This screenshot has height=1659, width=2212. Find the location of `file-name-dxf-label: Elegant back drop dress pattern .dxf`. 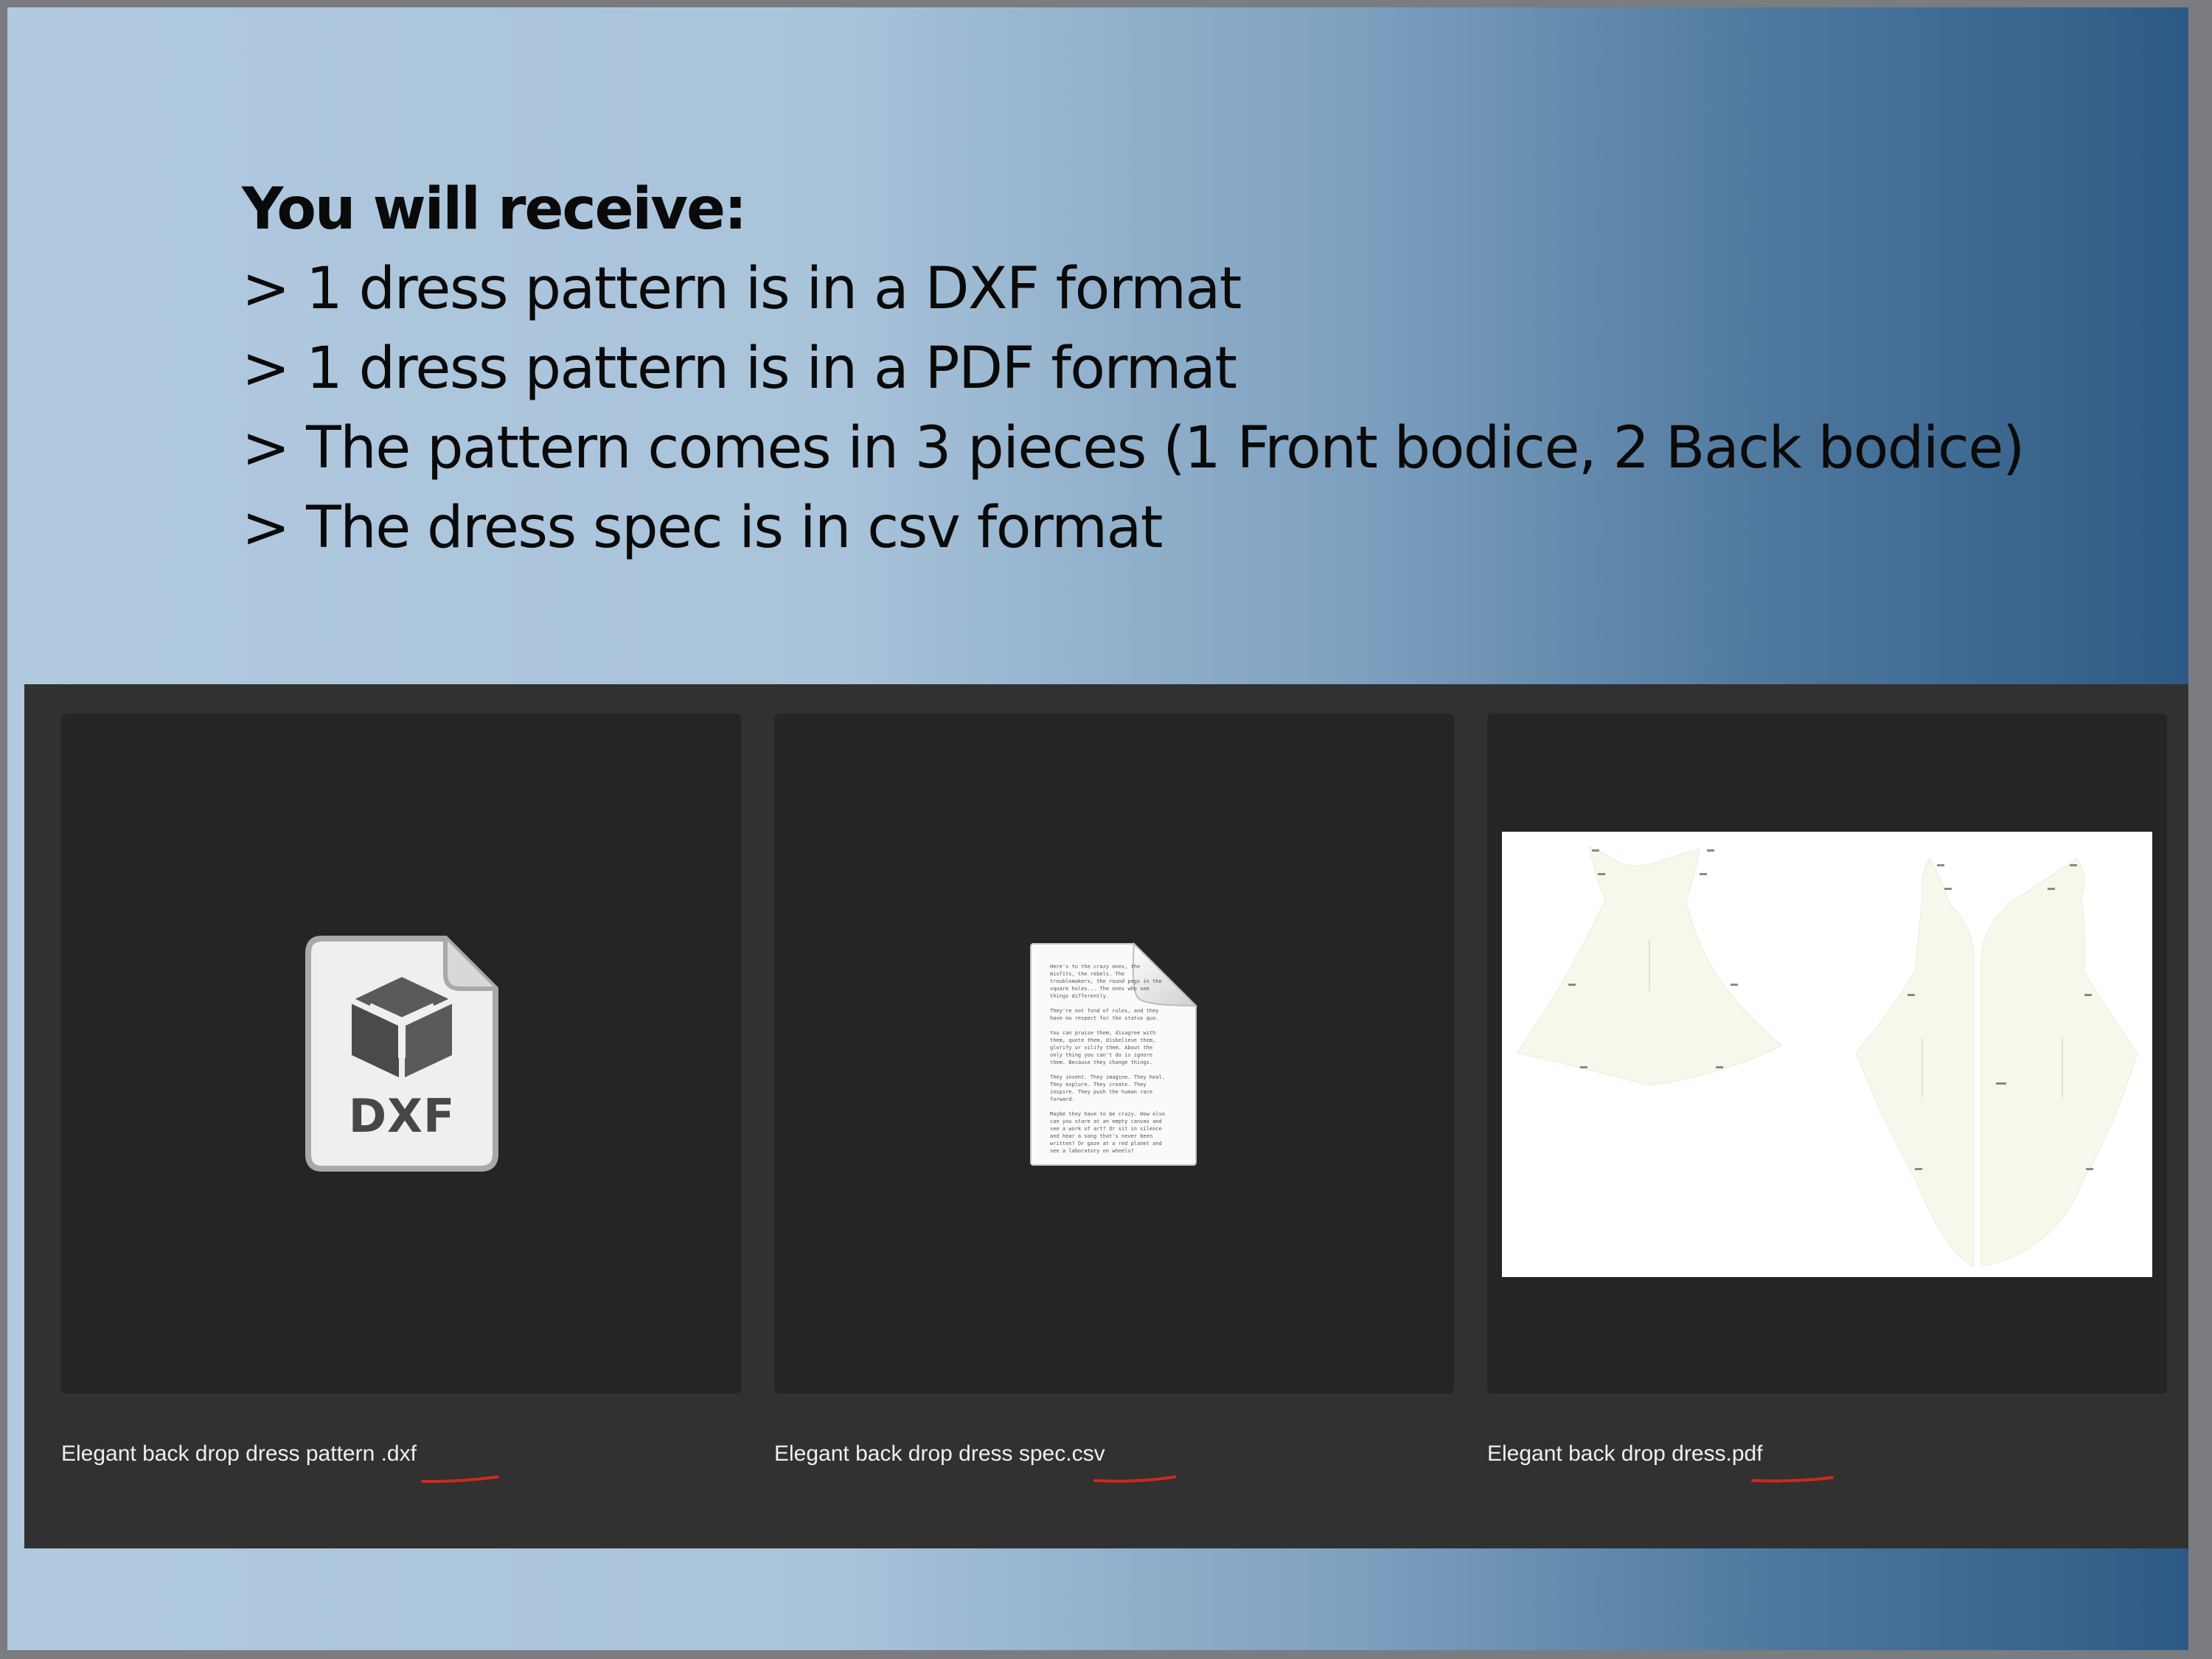

file-name-dxf-label: Elegant back drop dress pattern .dxf is located at coordinates (239, 1453).